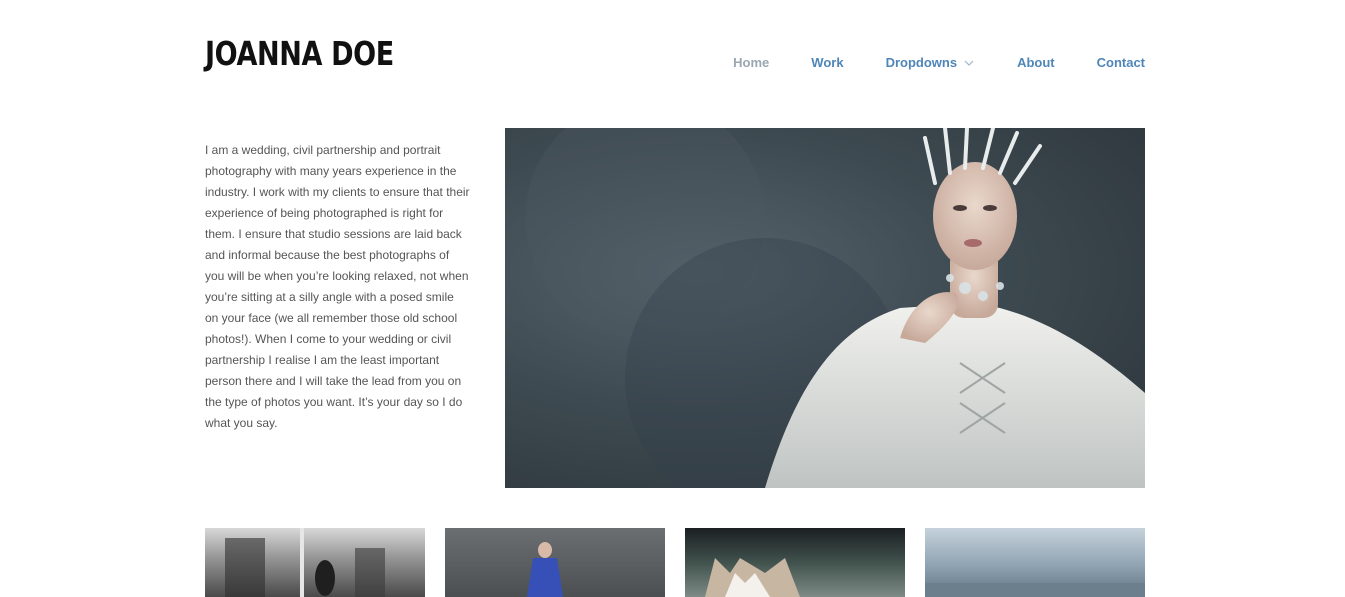 Image resolution: width=1345 pixels, height=597 pixels. I want to click on nav-contact-label: Contact, so click(1120, 62).